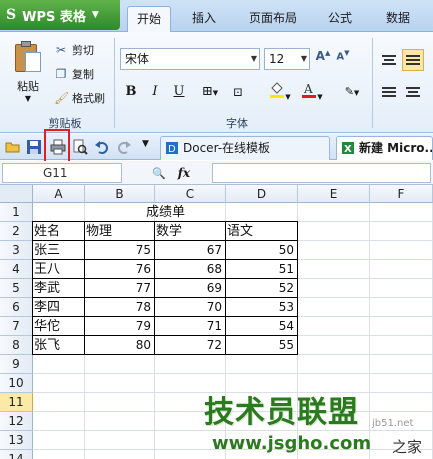 This screenshot has width=433, height=459. Describe the element at coordinates (343, 59) in the screenshot. I see `shrink-font-button: A▼` at that location.